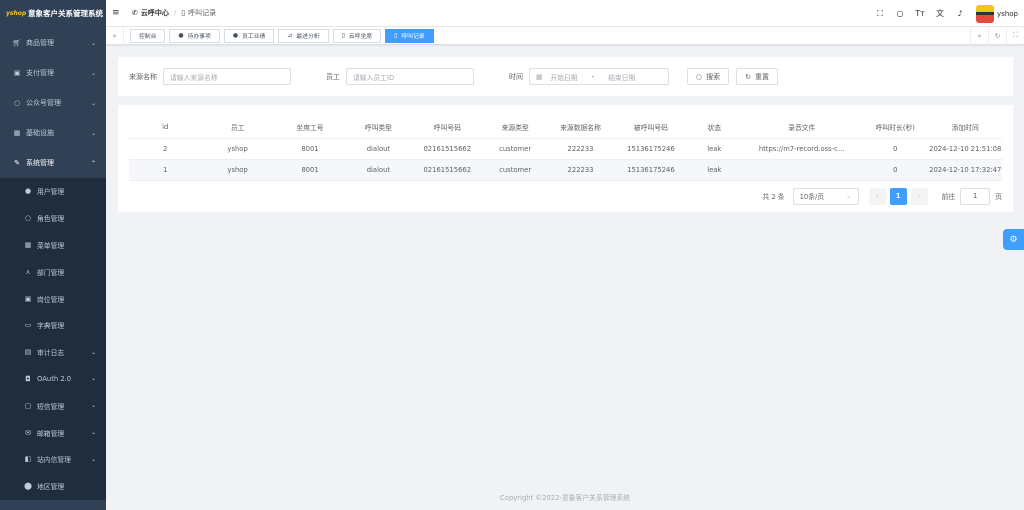  What do you see at coordinates (115, 35) in the screenshot?
I see `scroll-left-icon: «` at bounding box center [115, 35].